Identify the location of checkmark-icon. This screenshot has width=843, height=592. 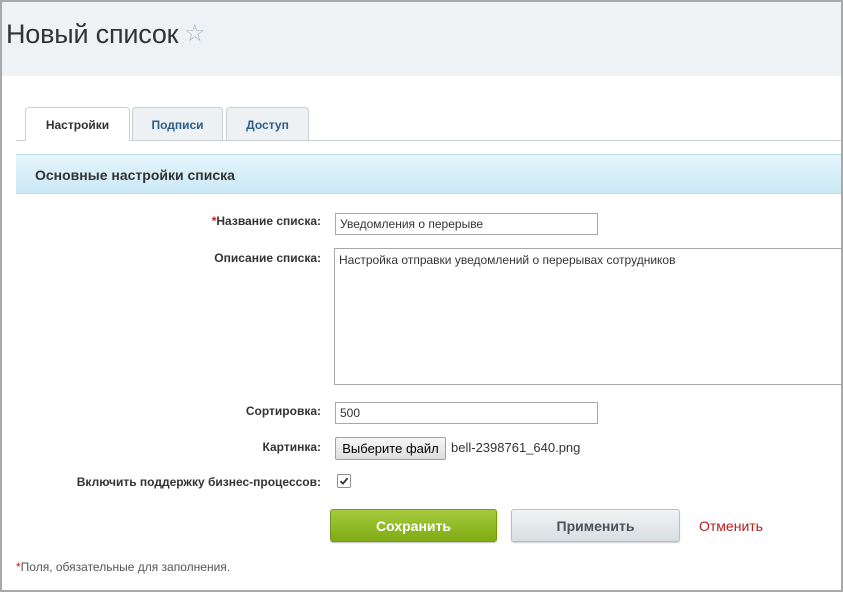
(344, 481).